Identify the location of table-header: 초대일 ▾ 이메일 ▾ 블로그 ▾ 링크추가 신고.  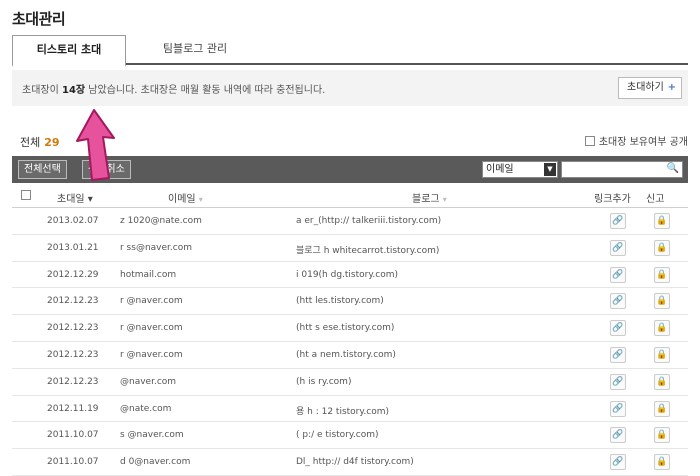
(350, 196).